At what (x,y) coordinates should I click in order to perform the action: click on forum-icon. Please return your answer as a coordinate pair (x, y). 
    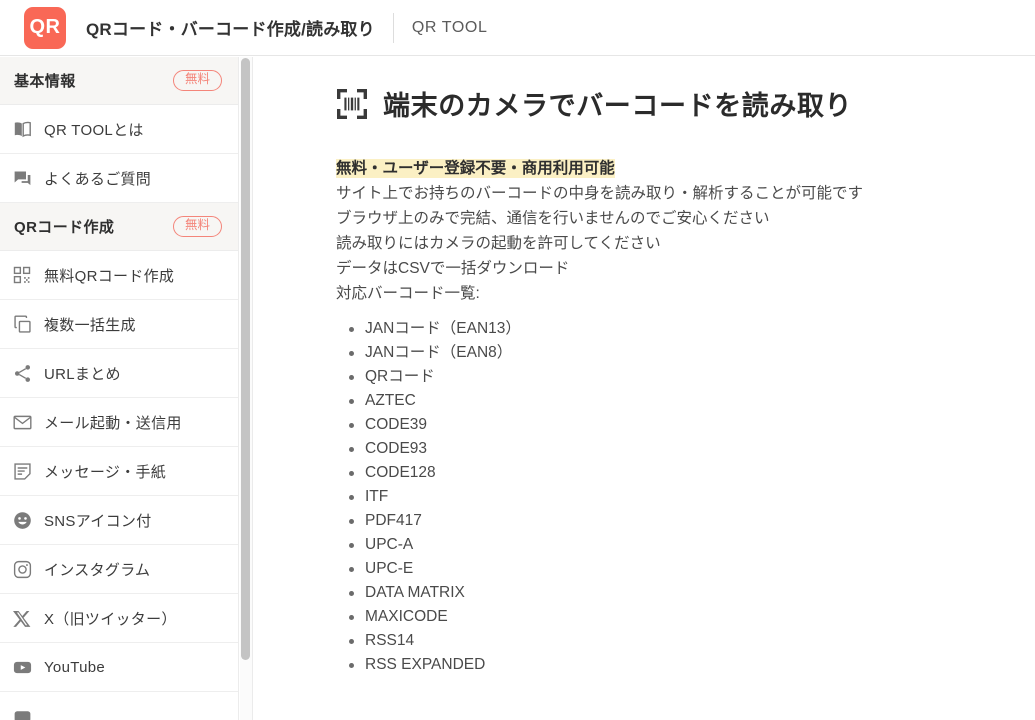
    Looking at the image, I should click on (22, 178).